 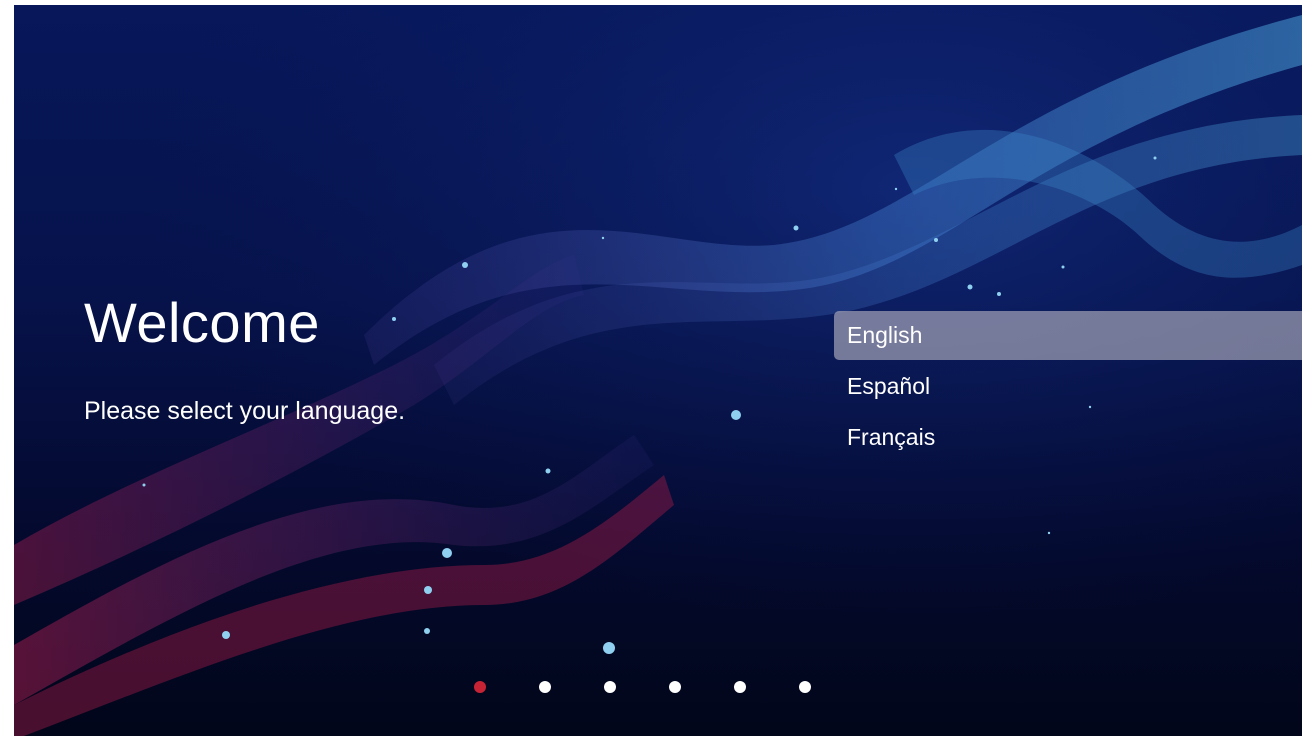 I want to click on step-indicator, so click(x=669, y=687).